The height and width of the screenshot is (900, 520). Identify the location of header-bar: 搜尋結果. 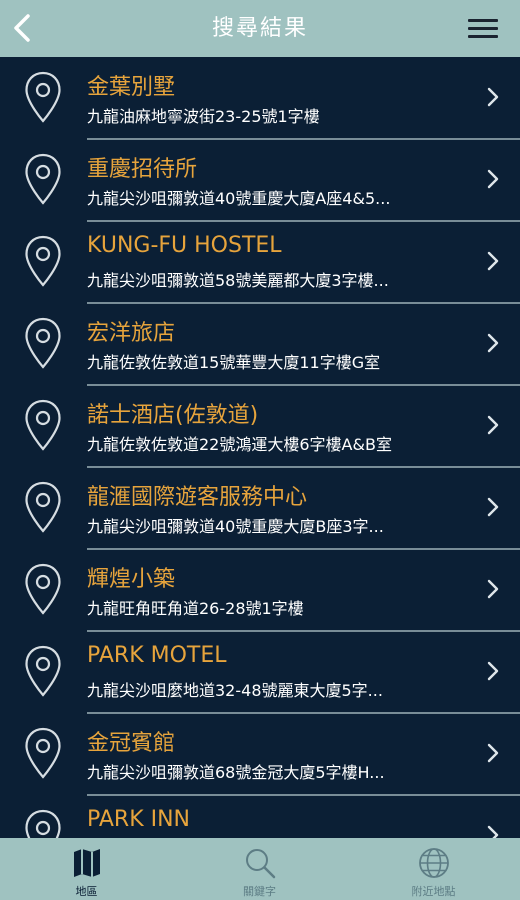
(260, 28).